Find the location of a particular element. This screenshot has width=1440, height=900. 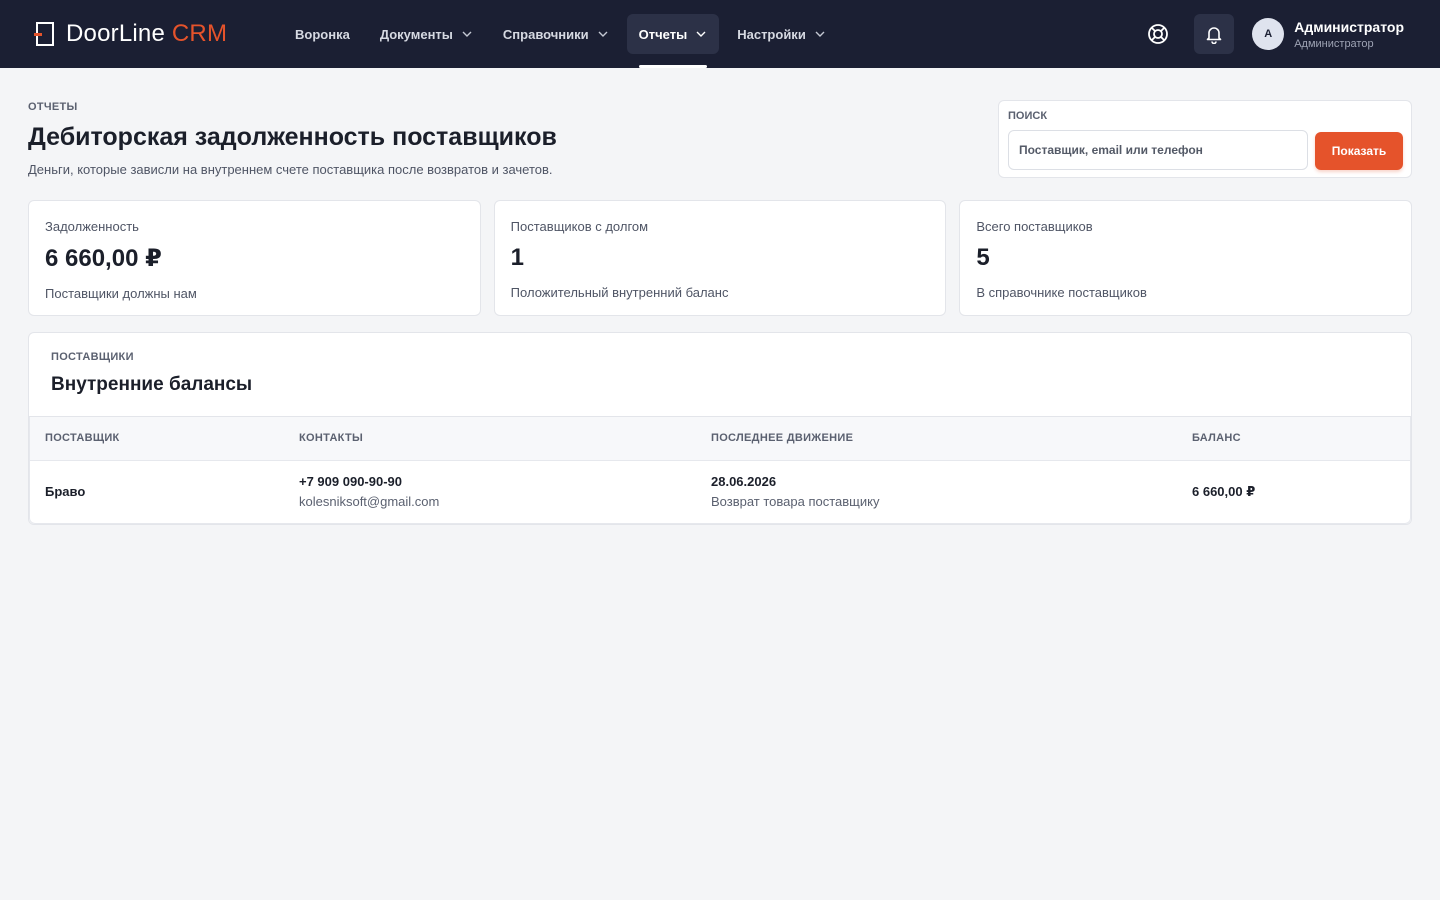

supplier-name: Браво is located at coordinates (157, 491).